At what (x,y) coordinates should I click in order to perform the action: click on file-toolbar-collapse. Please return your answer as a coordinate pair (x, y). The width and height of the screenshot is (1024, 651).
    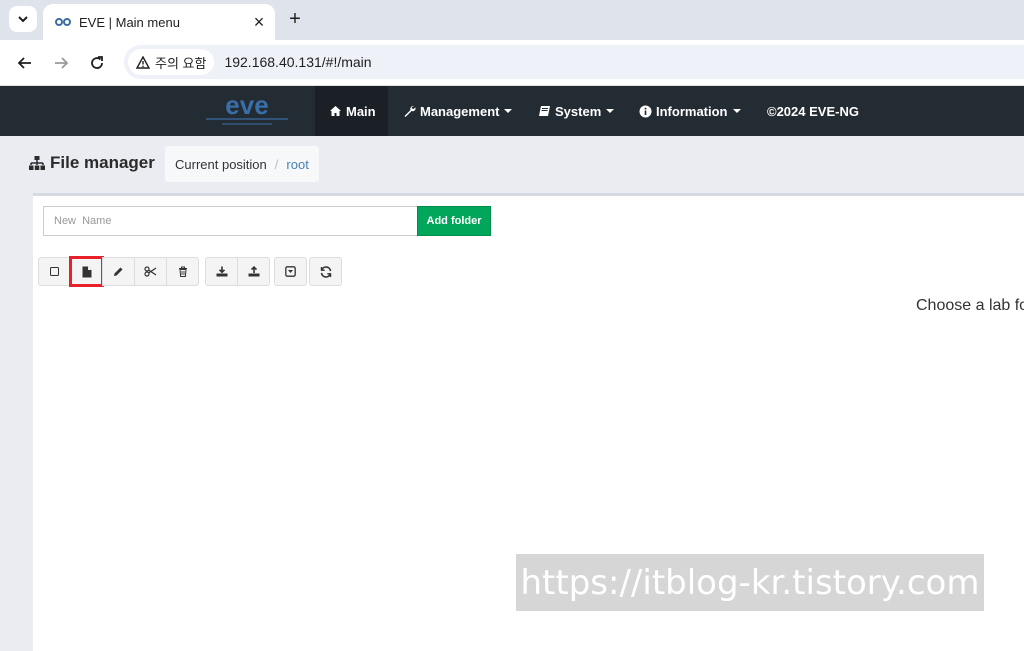
    Looking at the image, I should click on (290, 271).